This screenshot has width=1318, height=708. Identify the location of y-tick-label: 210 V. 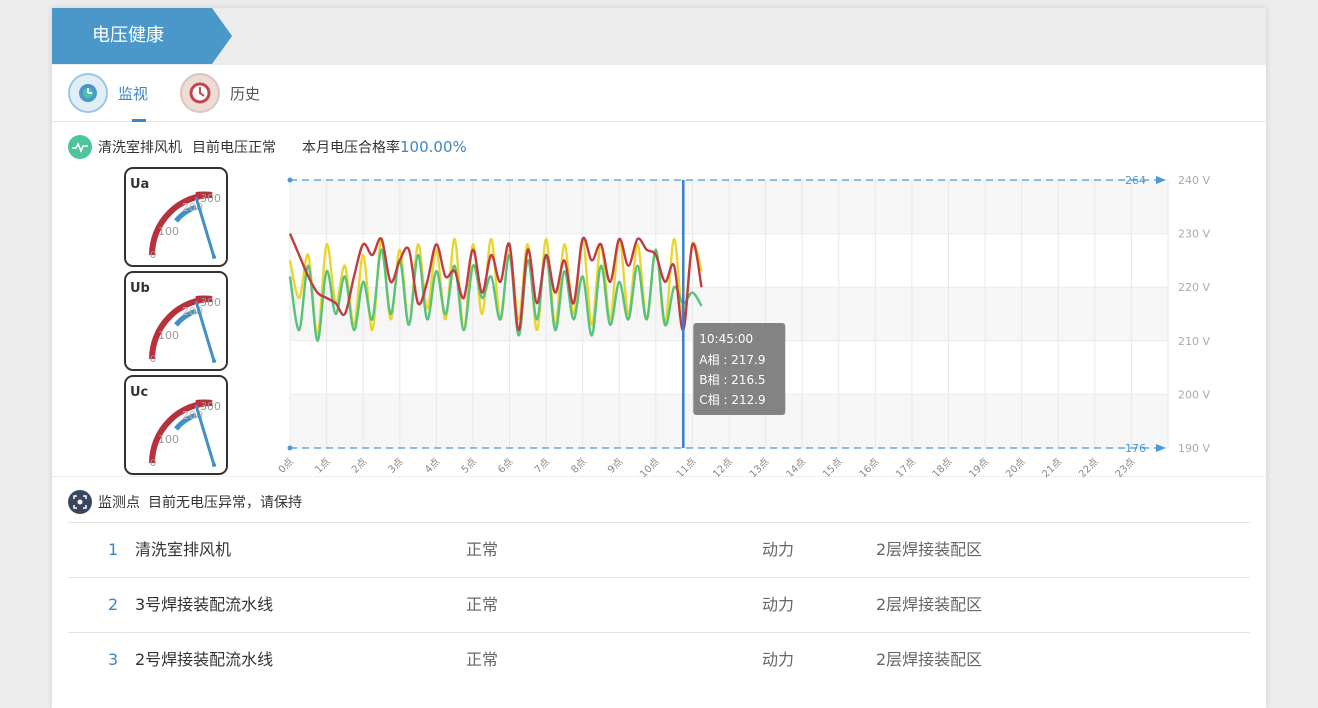
(1194, 341).